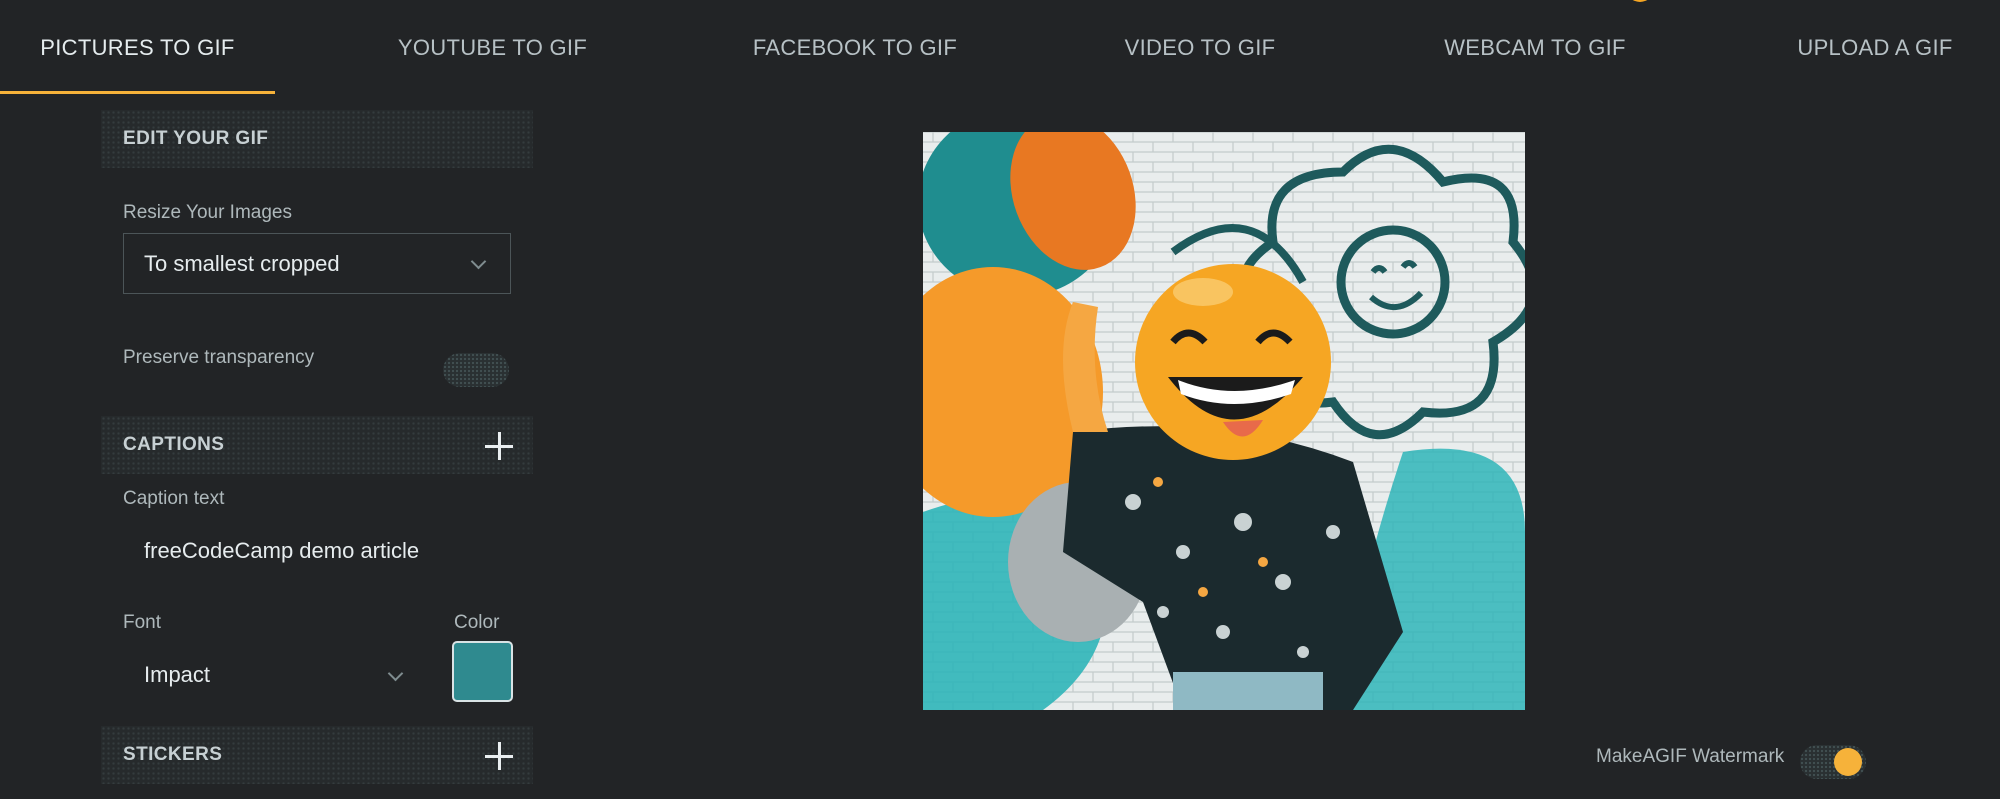  I want to click on captions-header: CAPTIONS, so click(317, 445).